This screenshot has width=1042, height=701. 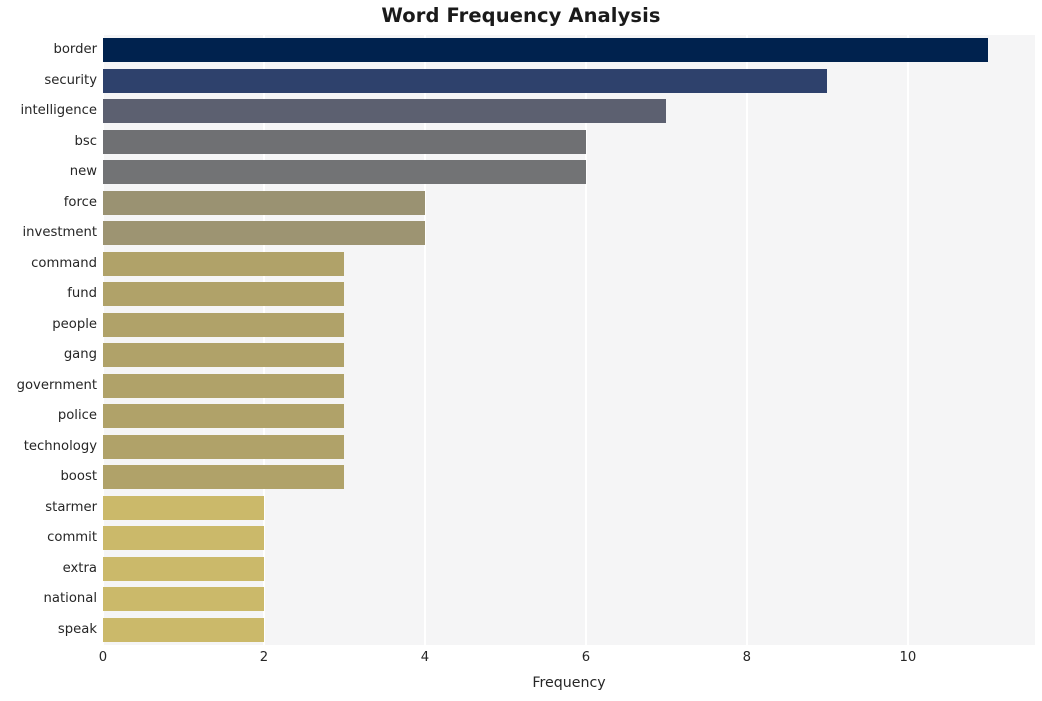 I want to click on bar-police, so click(x=224, y=416).